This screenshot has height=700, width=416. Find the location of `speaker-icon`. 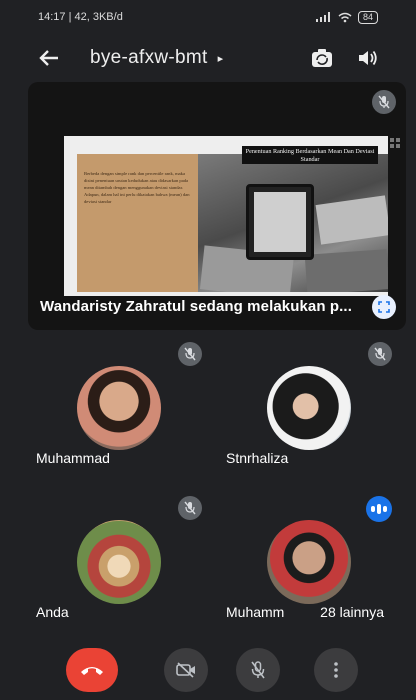

speaker-icon is located at coordinates (368, 58).